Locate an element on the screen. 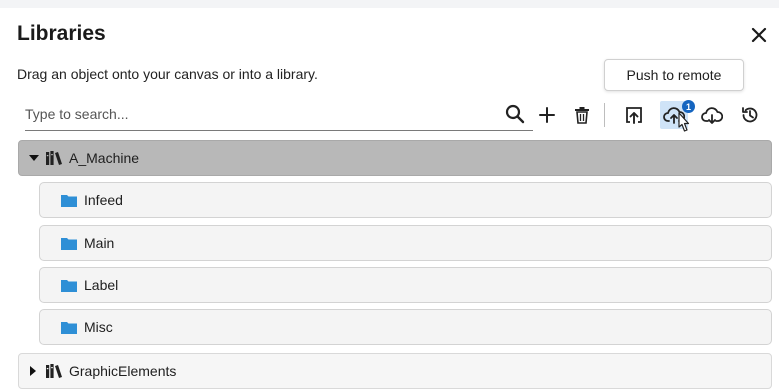 The height and width of the screenshot is (389, 779). add-button is located at coordinates (547, 115).